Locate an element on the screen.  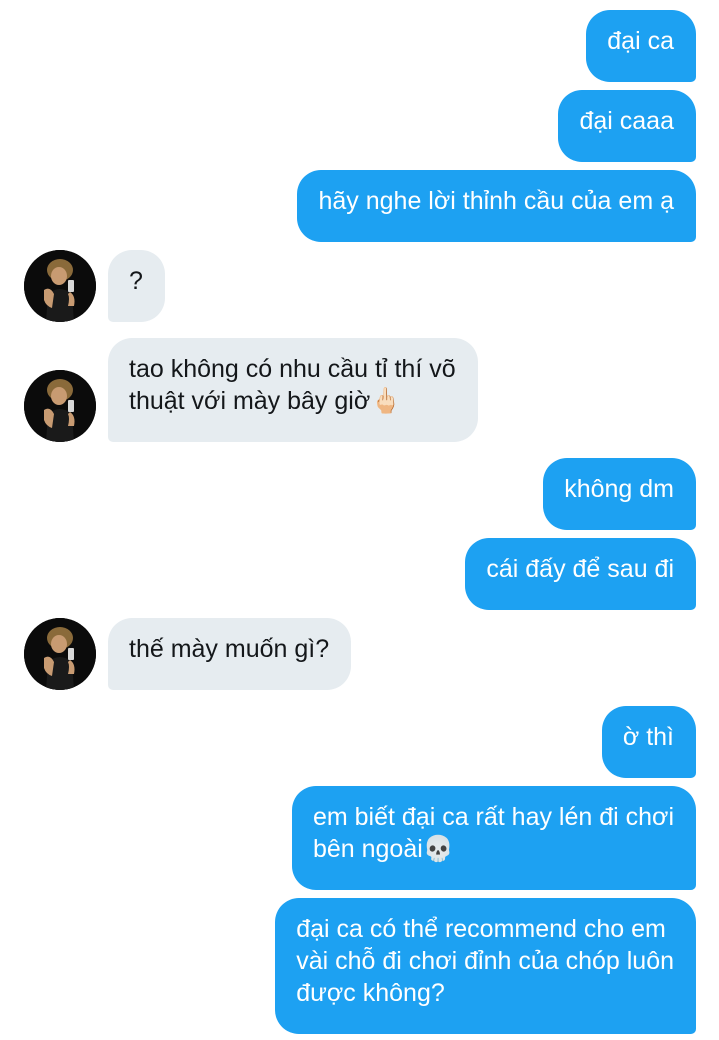
message-bubble-outgoing: hãy nghe lời thỉnh cầu của em ạ is located at coordinates (496, 206).